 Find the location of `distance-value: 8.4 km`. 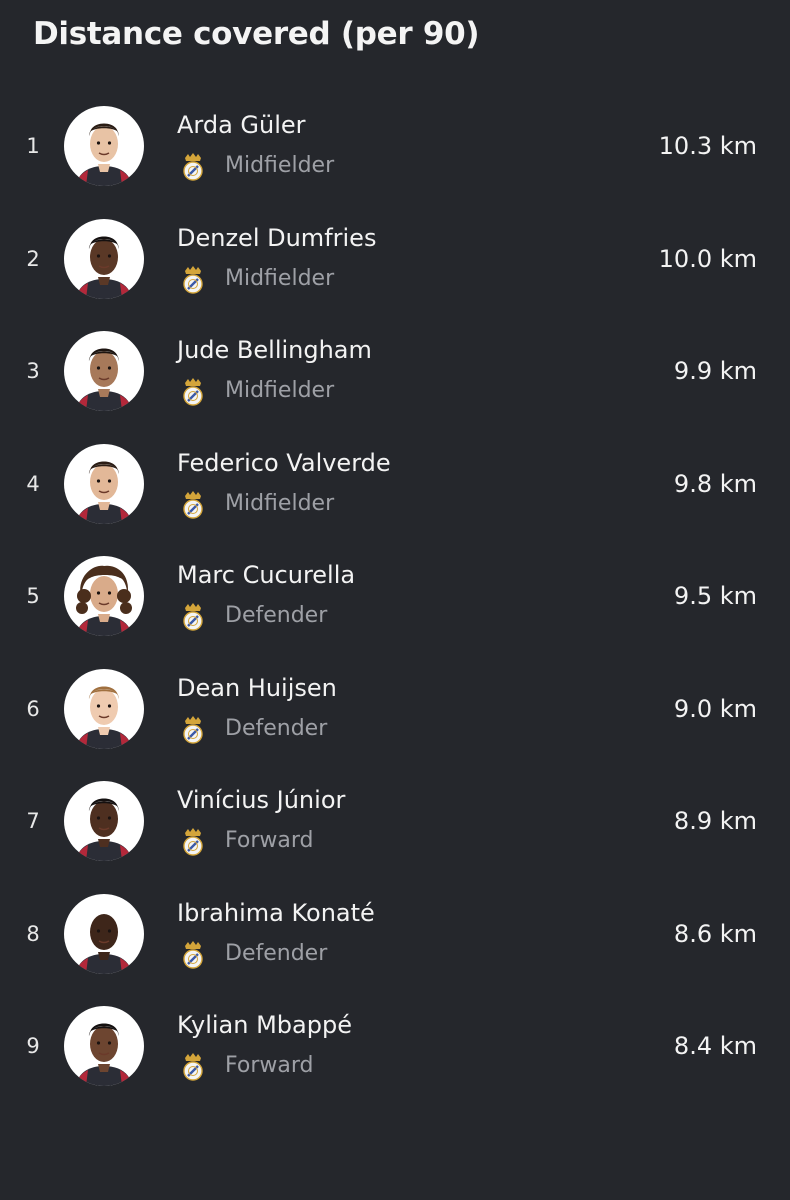

distance-value: 8.4 km is located at coordinates (715, 1046).